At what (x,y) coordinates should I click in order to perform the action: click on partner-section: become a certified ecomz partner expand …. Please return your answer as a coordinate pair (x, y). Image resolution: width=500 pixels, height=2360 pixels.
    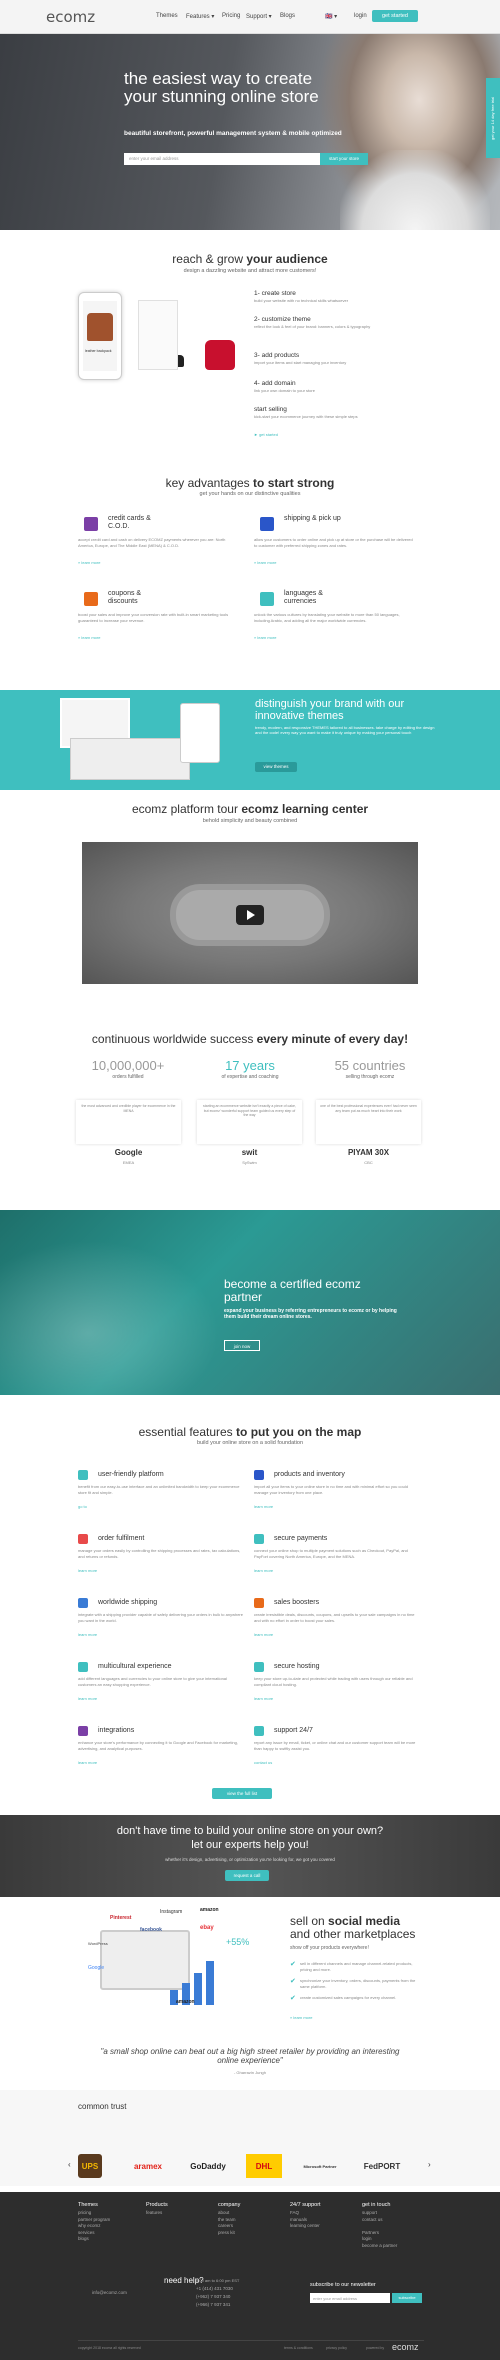
    Looking at the image, I should click on (250, 1302).